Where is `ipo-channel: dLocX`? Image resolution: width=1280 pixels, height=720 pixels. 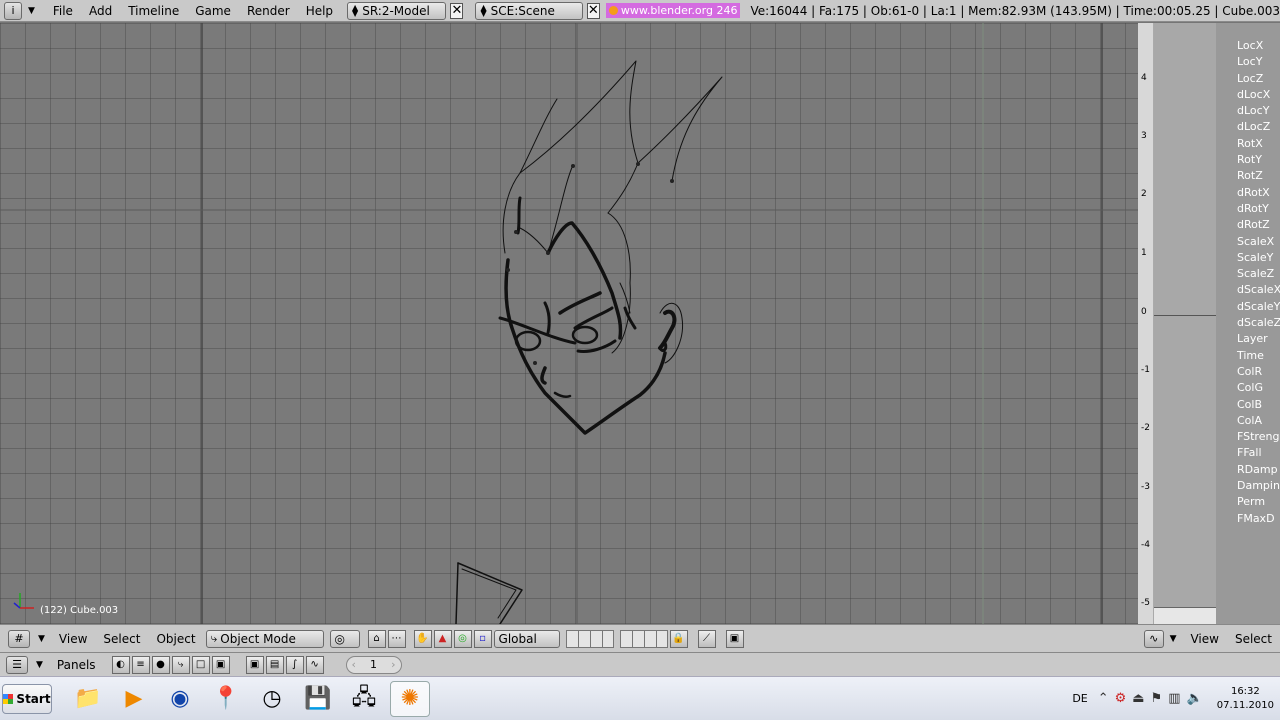
ipo-channel: dLocX is located at coordinates (1248, 96).